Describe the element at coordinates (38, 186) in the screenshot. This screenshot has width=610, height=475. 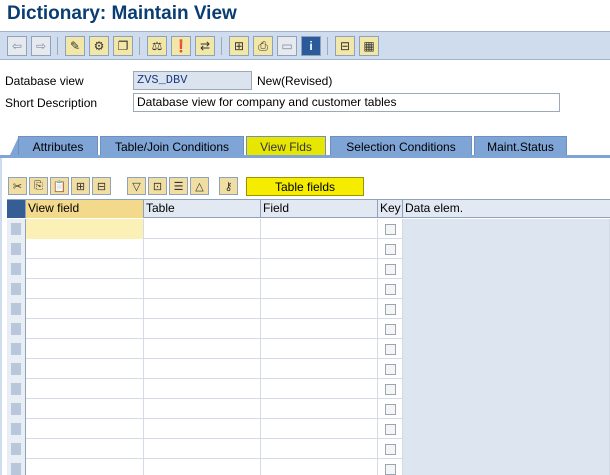
I see `copy-icon: ⎘` at that location.